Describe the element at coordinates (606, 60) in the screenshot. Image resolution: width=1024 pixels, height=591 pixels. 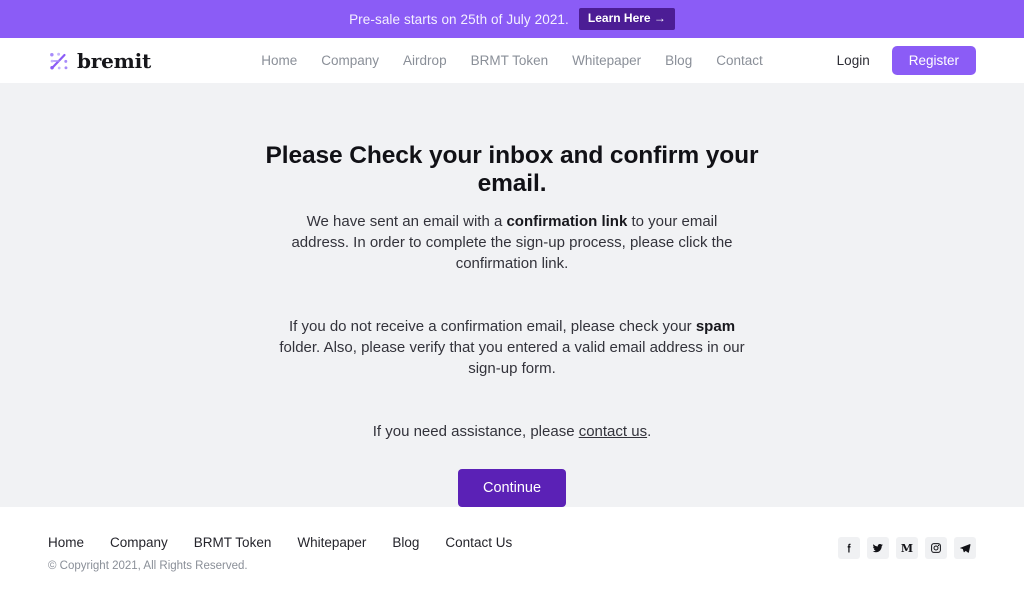
I see `nav-item-whitepaper: Whitepaper` at that location.